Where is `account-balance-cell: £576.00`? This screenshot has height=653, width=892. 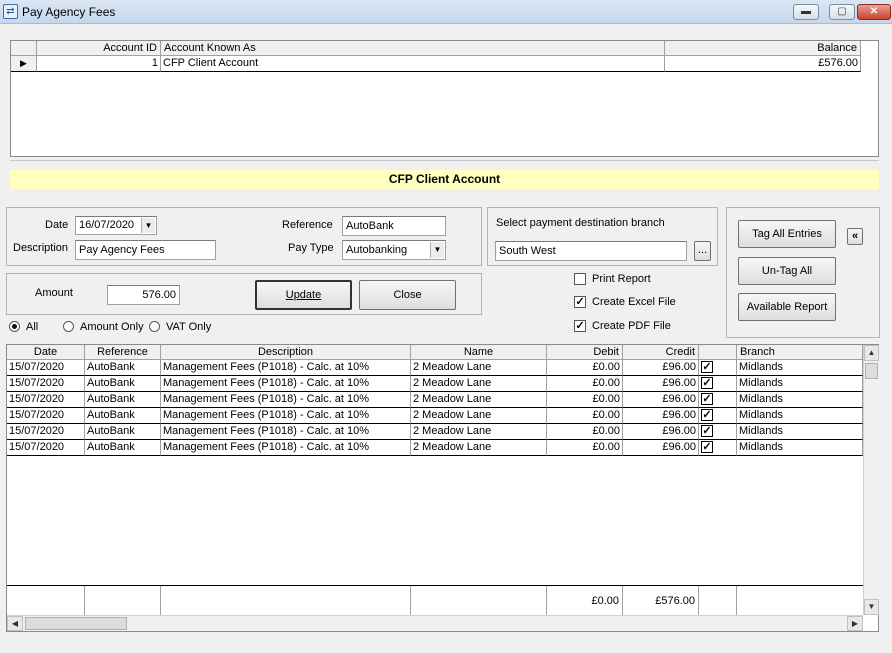
account-balance-cell: £576.00 is located at coordinates (763, 64).